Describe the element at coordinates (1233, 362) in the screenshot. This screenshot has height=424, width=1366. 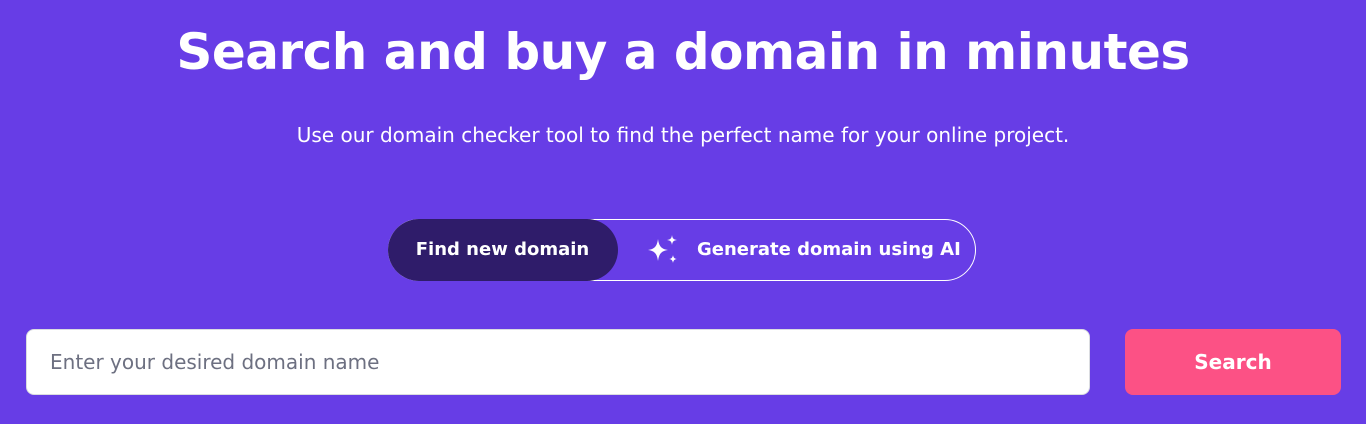
I see `search-button: Search` at that location.